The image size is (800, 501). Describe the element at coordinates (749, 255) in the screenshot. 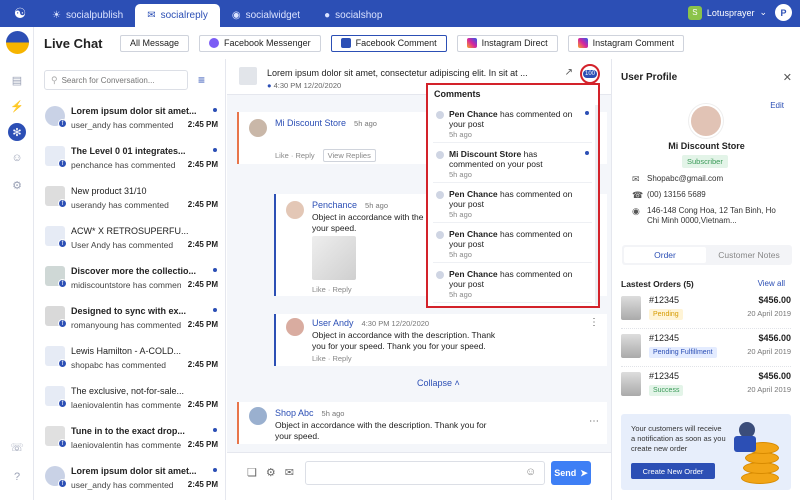

I see `tab-customer-notes: Customer Notes` at that location.